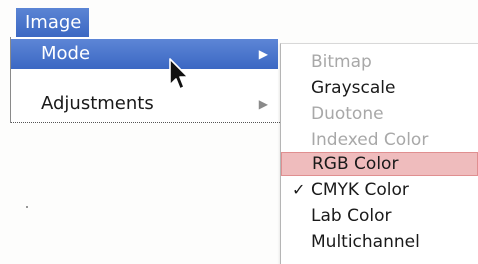  What do you see at coordinates (351, 216) in the screenshot?
I see `submenu-item-label: Lab Color` at bounding box center [351, 216].